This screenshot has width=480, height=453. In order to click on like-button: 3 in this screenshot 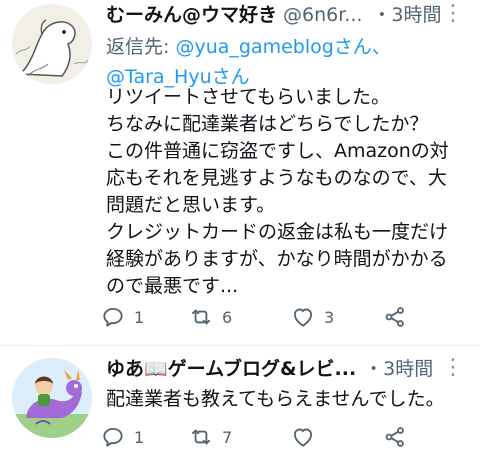, I will do `click(312, 317)`.